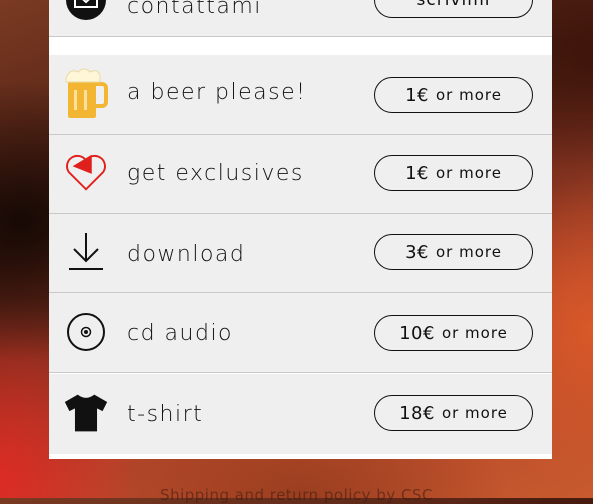 The image size is (593, 504). What do you see at coordinates (417, 413) in the screenshot?
I see `price-value: 18€` at bounding box center [417, 413].